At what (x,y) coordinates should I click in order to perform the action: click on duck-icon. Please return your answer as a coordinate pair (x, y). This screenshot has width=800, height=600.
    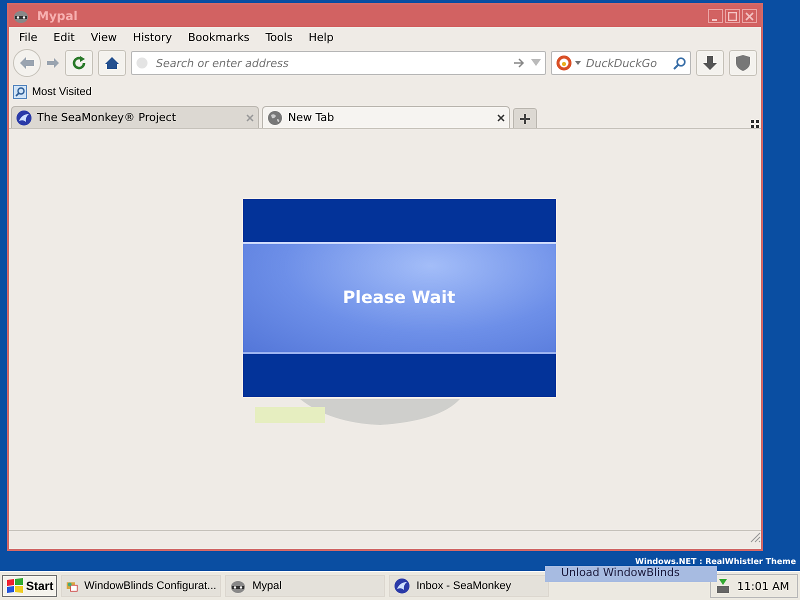
    Looking at the image, I should click on (564, 63).